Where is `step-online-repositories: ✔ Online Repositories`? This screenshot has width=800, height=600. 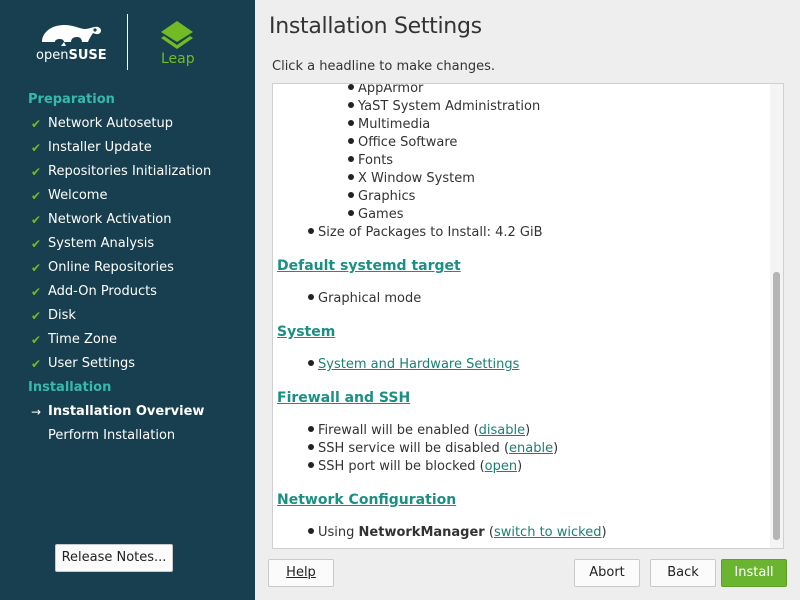
step-online-repositories: ✔ Online Repositories is located at coordinates (127, 268).